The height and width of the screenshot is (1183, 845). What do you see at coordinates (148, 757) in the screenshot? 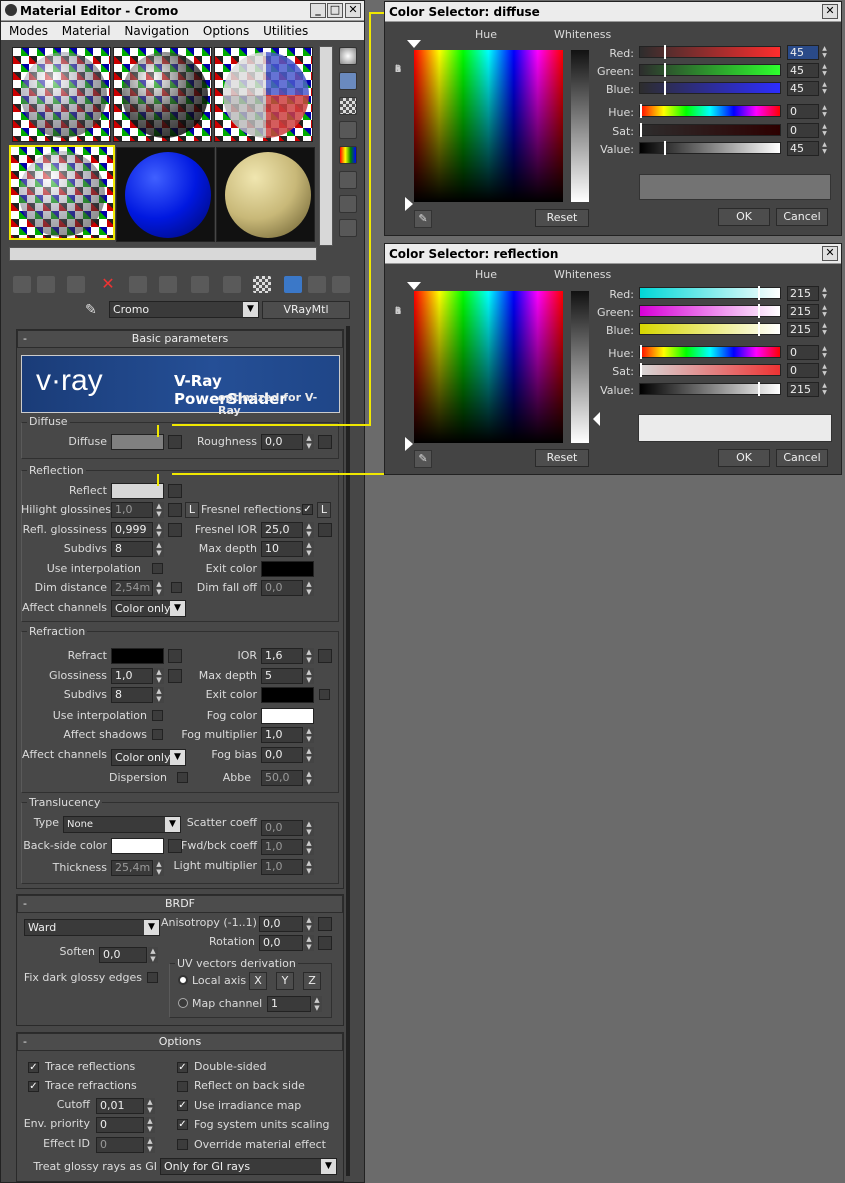
I see `refr-affect-channels-dropdown: Color only ▼` at bounding box center [148, 757].